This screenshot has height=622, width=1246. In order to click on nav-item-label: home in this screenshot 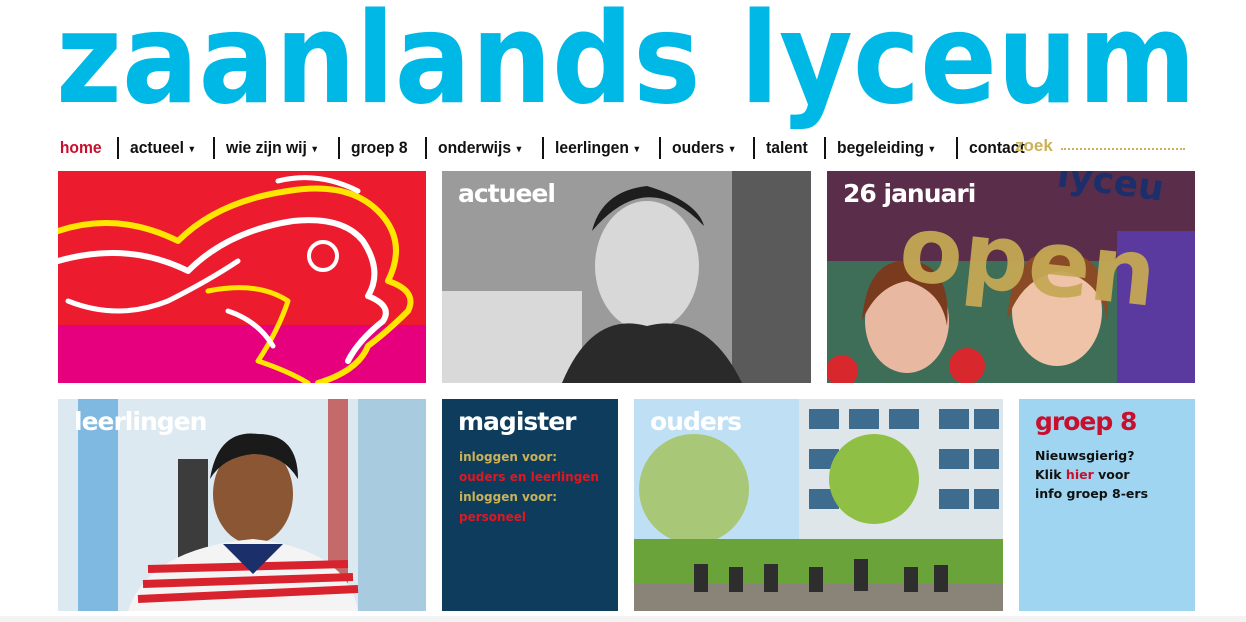, I will do `click(80, 147)`.